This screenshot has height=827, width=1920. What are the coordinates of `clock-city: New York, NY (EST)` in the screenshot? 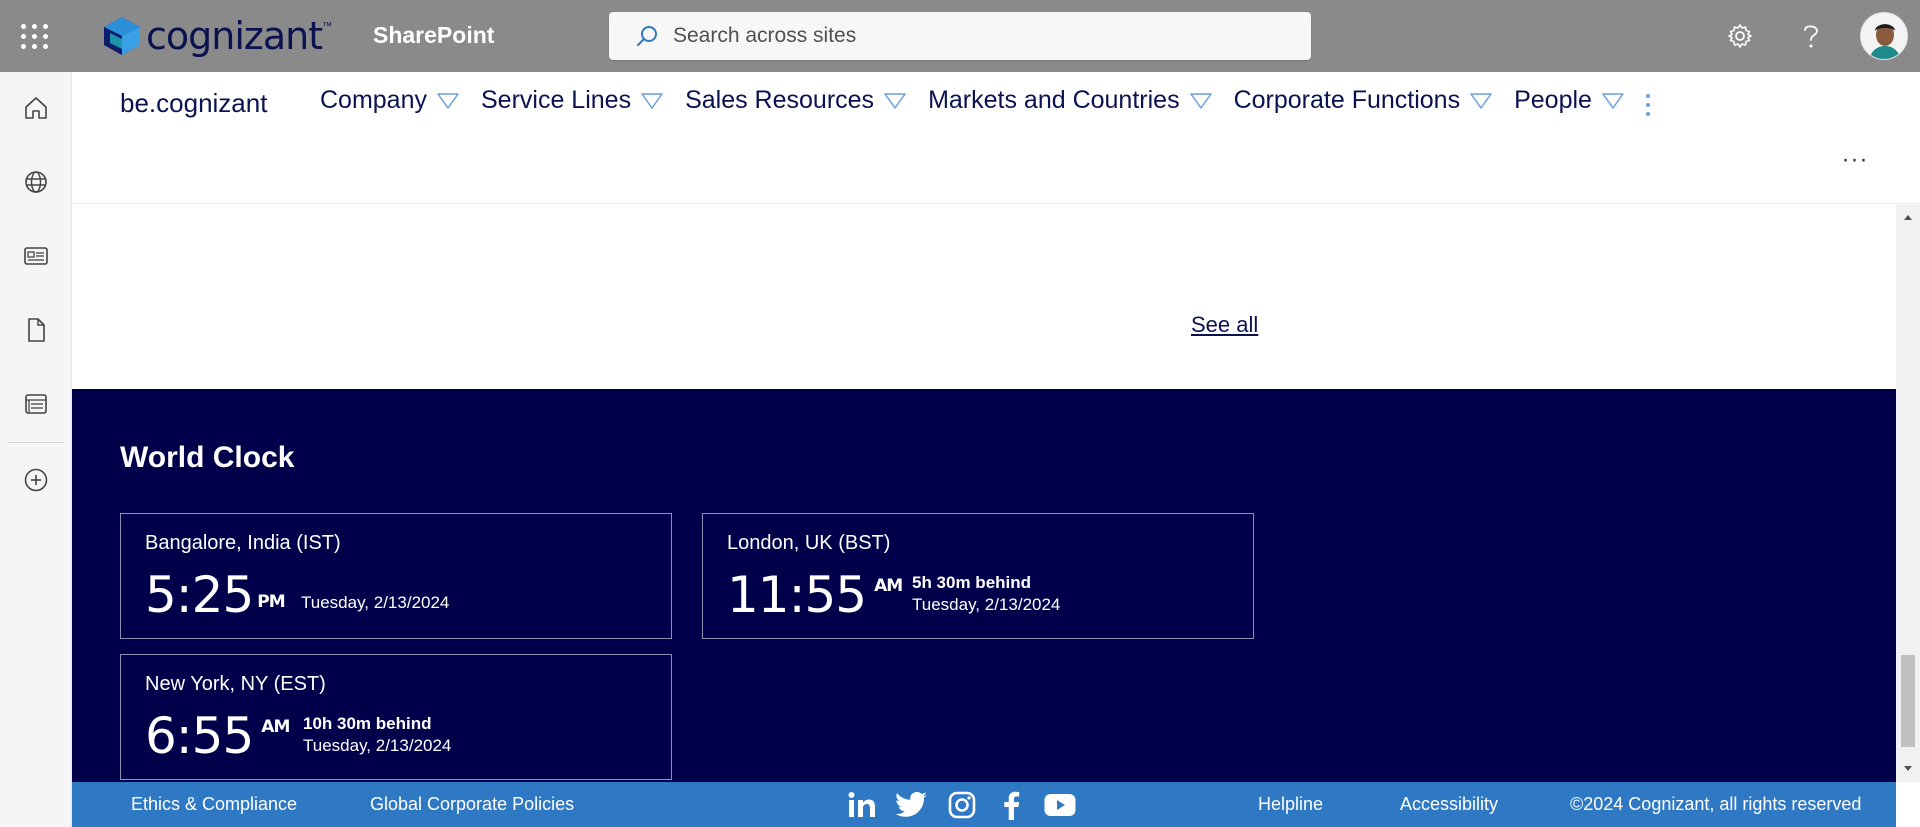 It's located at (235, 684).